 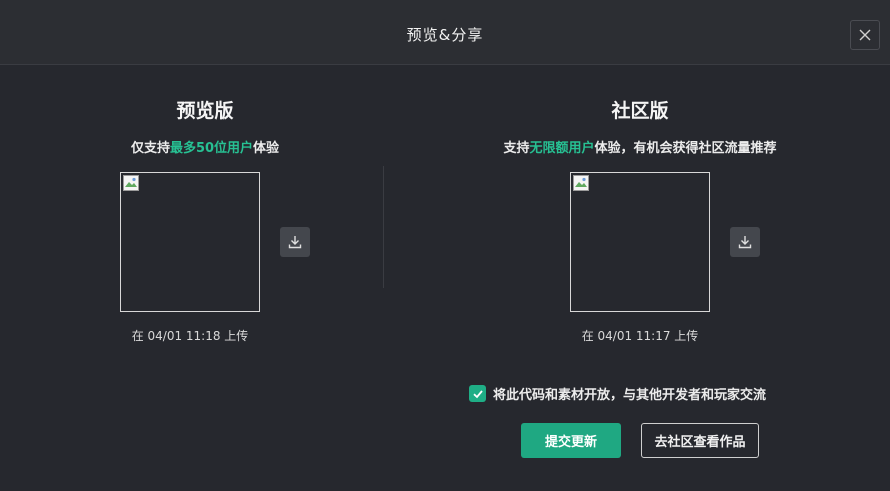 I want to click on community-subtitle-prefix: 支持, so click(x=516, y=148).